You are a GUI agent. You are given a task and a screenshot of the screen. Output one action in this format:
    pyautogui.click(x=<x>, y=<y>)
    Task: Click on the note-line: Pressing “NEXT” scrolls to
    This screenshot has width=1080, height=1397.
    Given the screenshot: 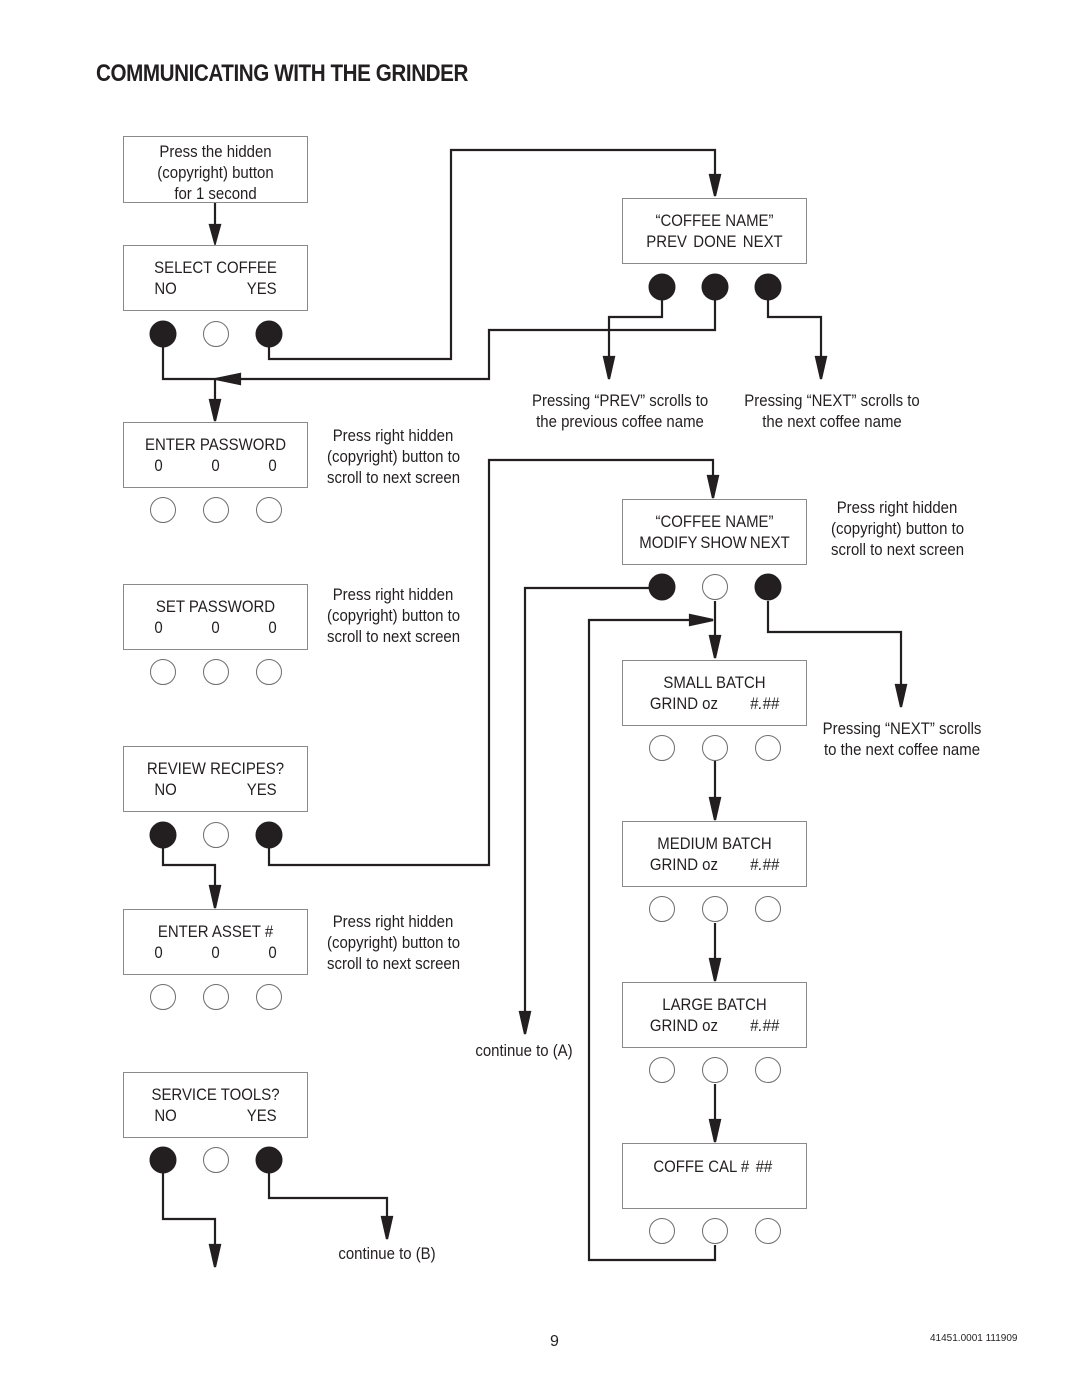 What is the action you would take?
    pyautogui.click(x=832, y=400)
    